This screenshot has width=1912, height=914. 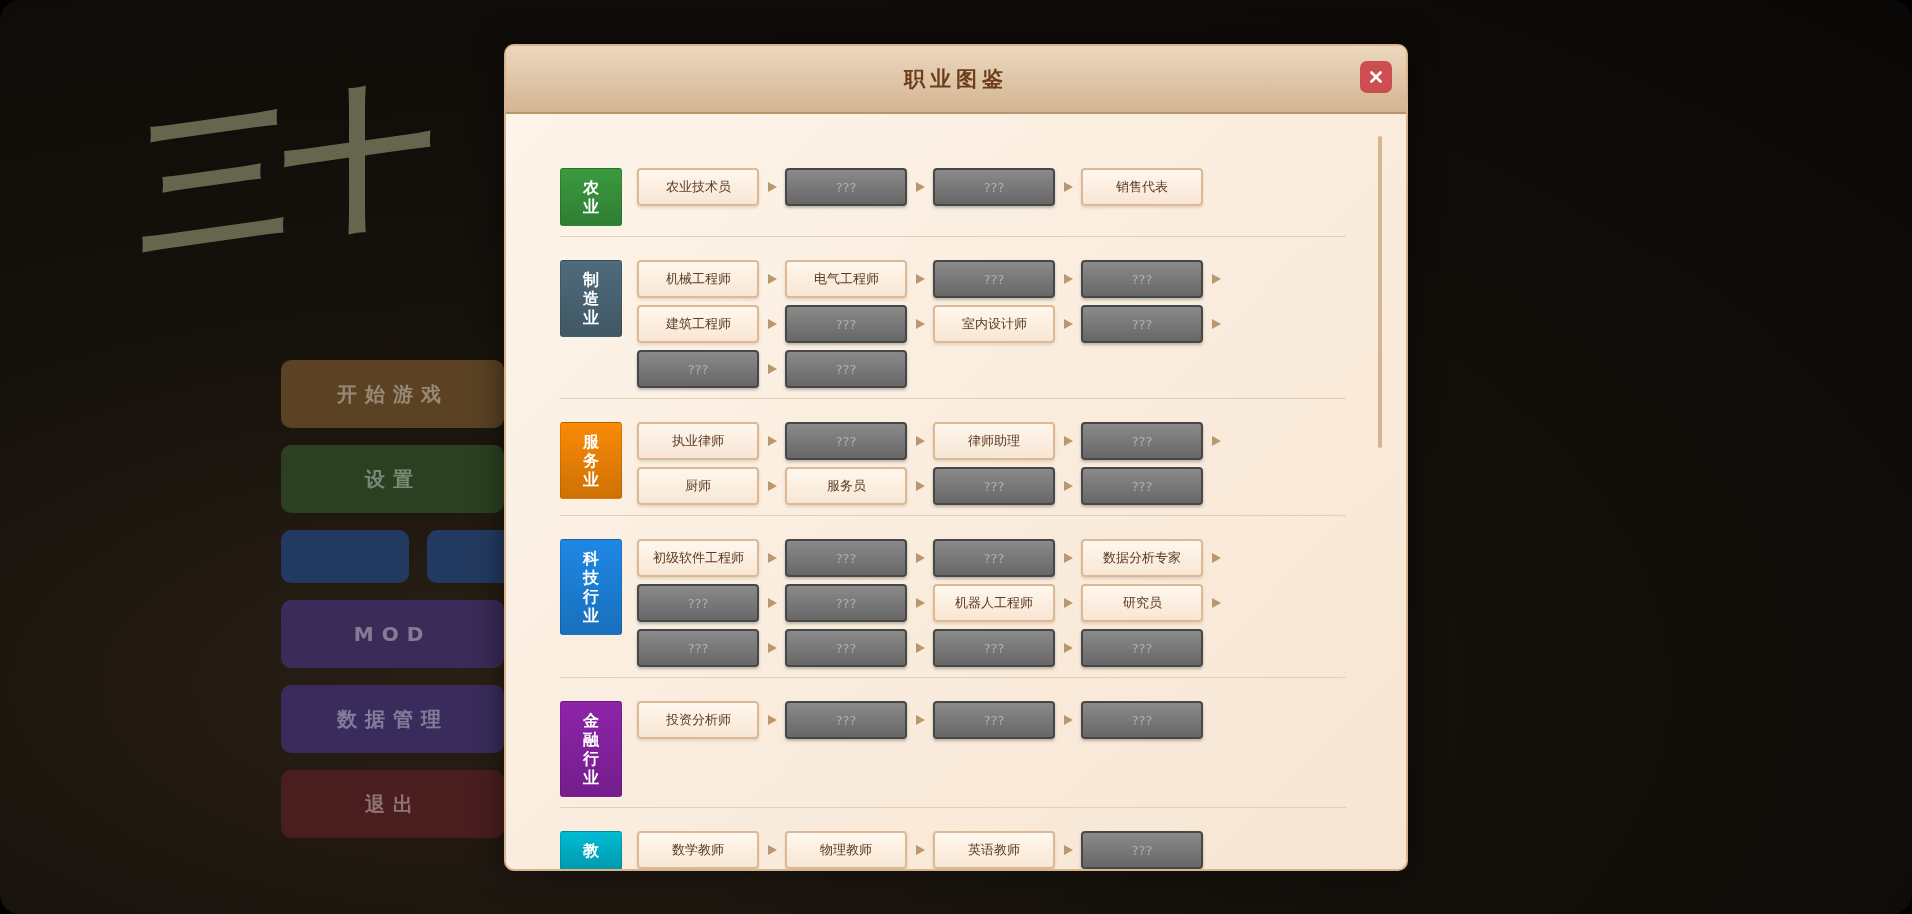 I want to click on category-tag: 服务业, so click(x=591, y=460).